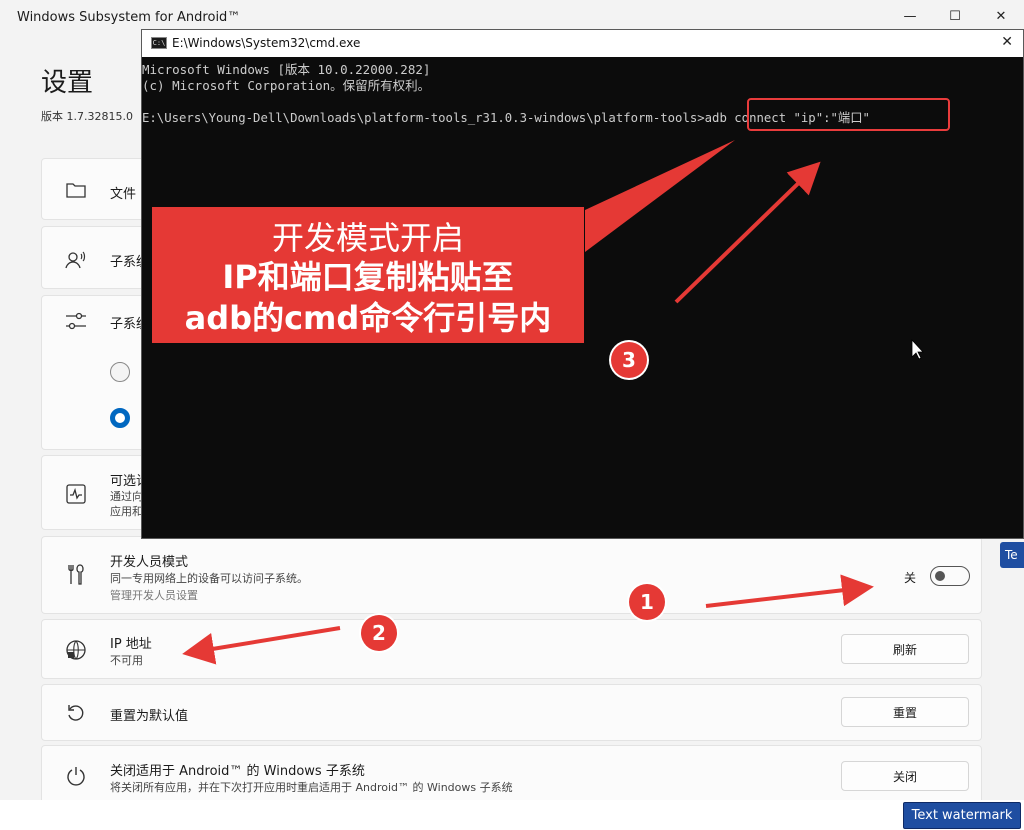 The width and height of the screenshot is (1024, 830). What do you see at coordinates (905, 712) in the screenshot?
I see `reset-button: 重置` at bounding box center [905, 712].